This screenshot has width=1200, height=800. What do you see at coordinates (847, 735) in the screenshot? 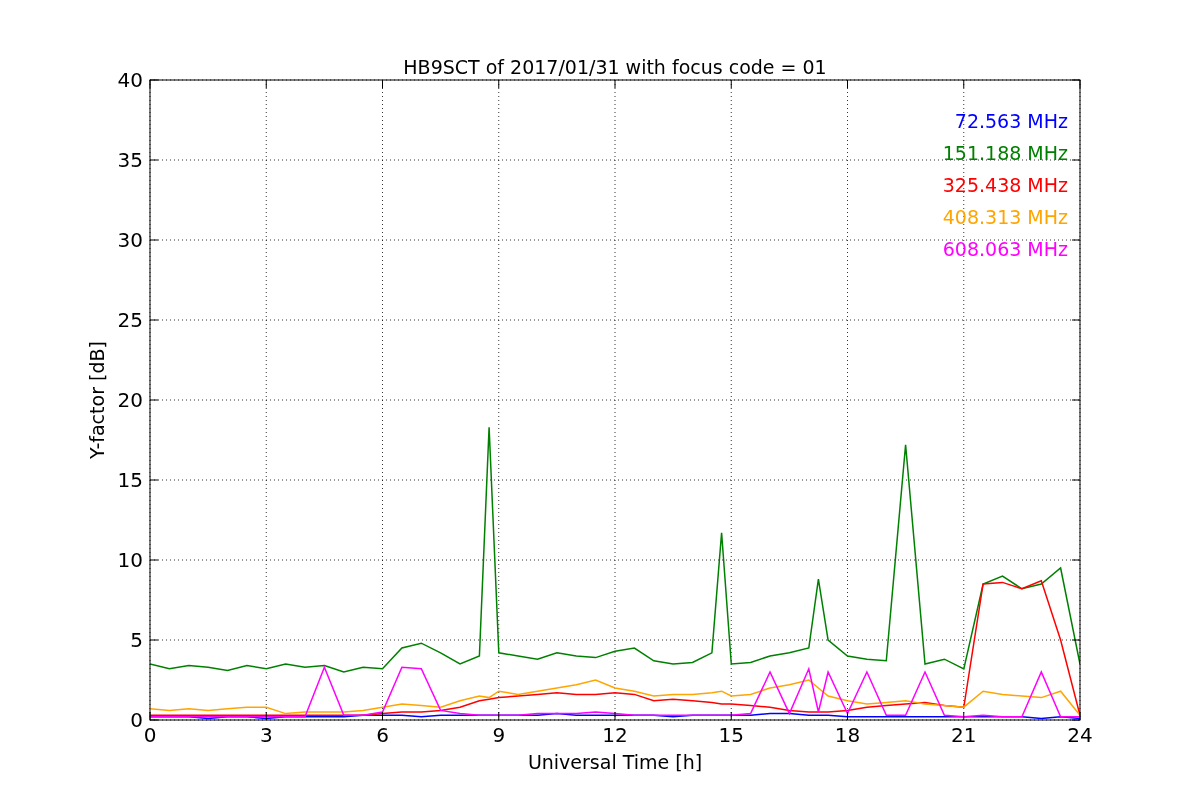
I see `x-tick-label: 18` at bounding box center [847, 735].